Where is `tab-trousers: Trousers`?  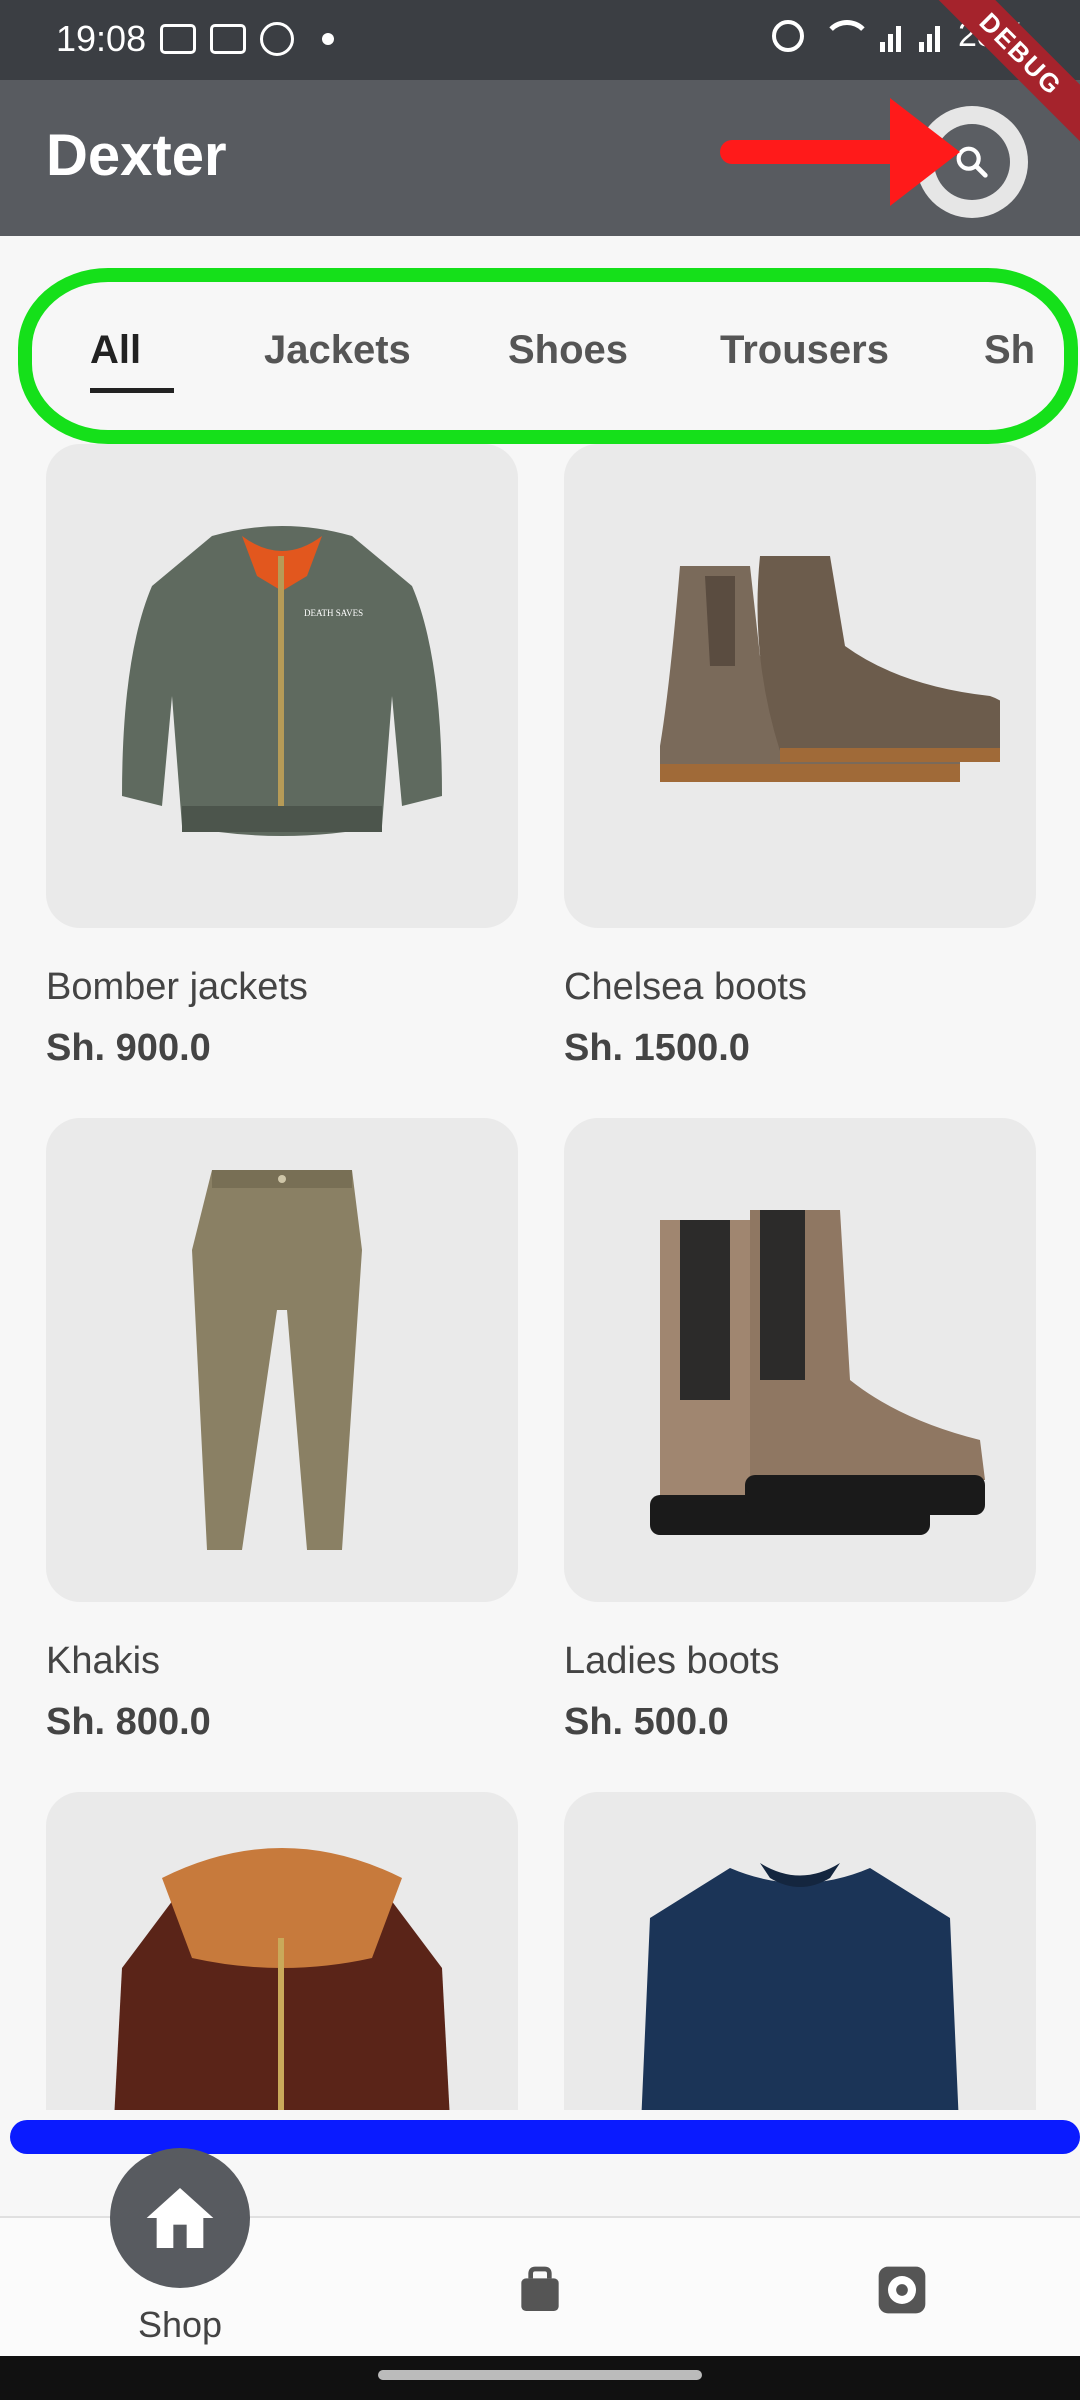
tab-trousers: Trousers is located at coordinates (804, 350).